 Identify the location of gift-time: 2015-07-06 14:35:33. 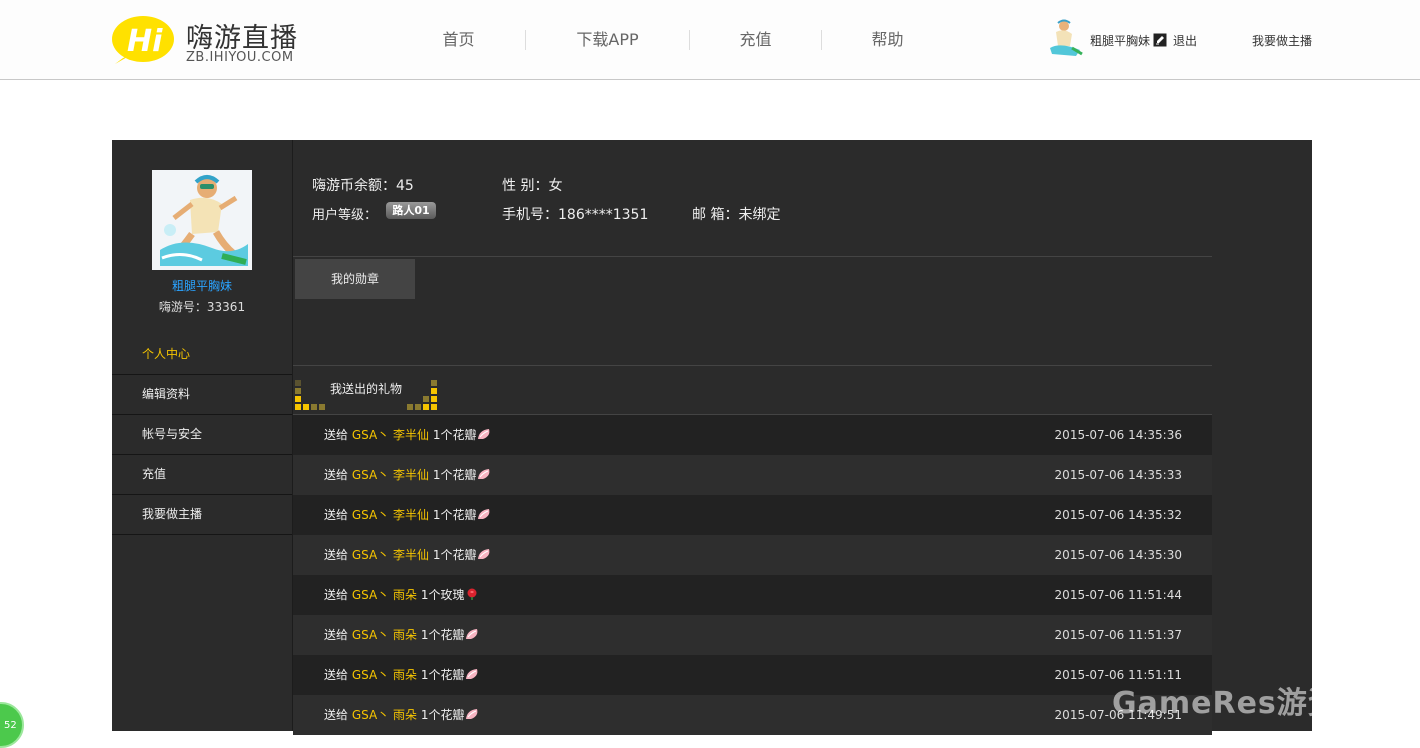
(1118, 475).